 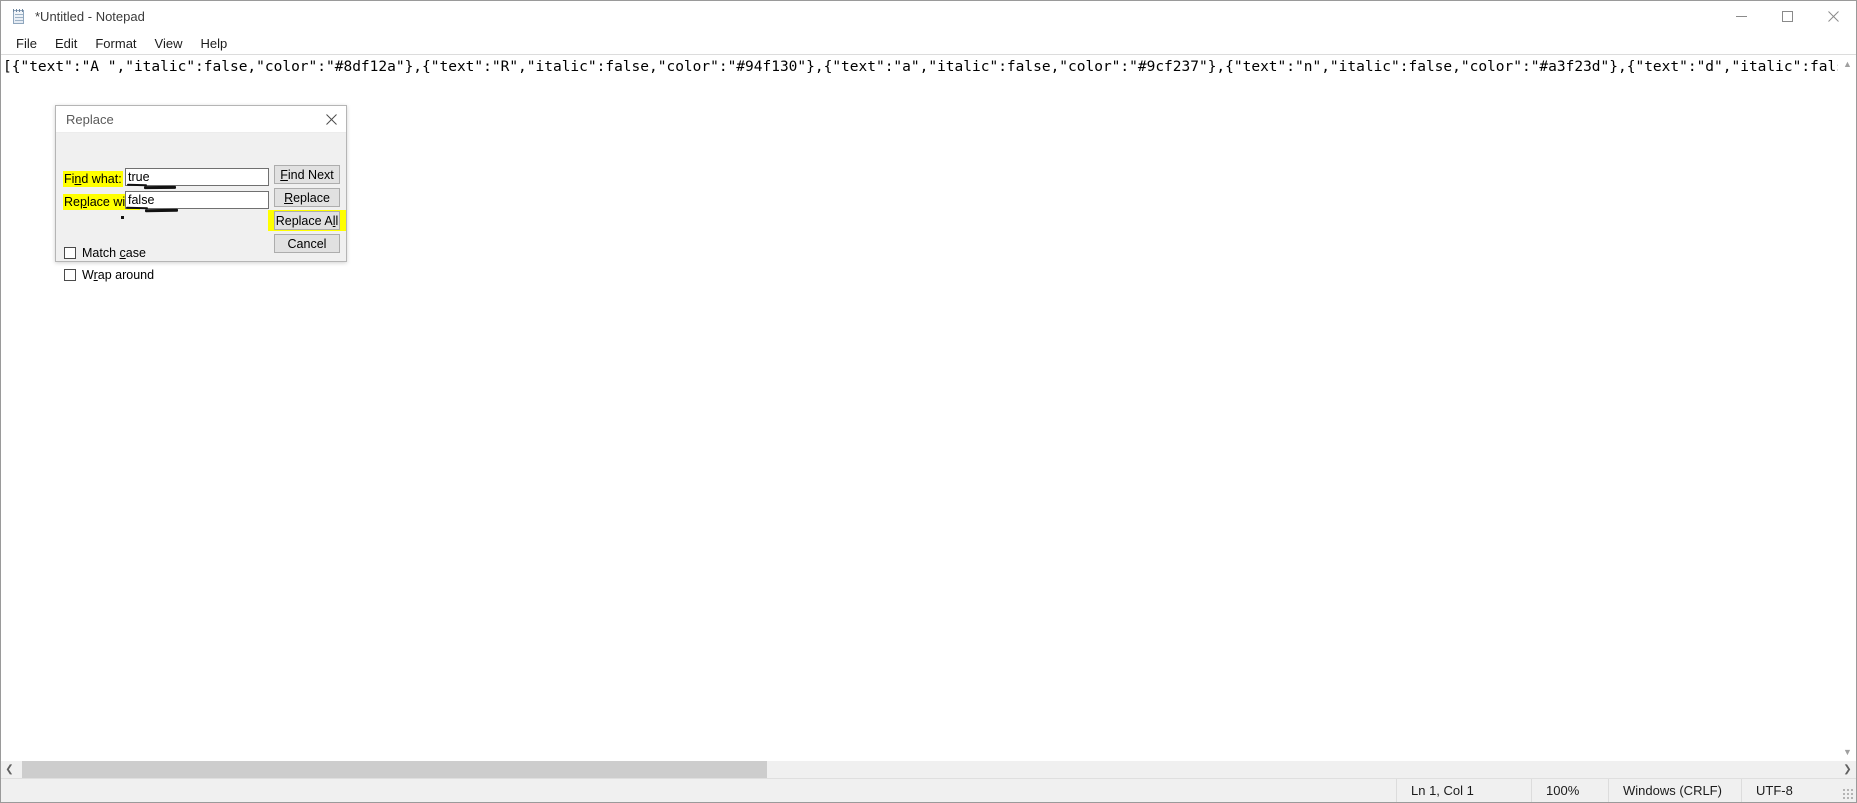 What do you see at coordinates (135, 253) in the screenshot?
I see `match-case-label-post: ase` at bounding box center [135, 253].